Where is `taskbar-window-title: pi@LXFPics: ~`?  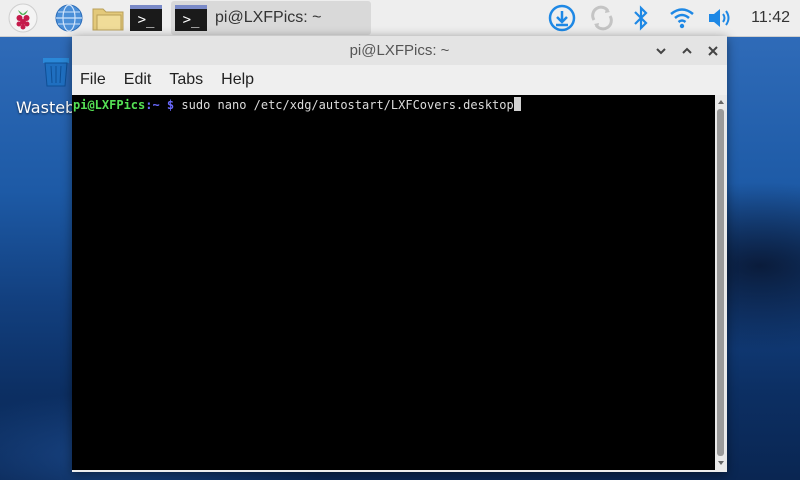 taskbar-window-title: pi@LXFPics: ~ is located at coordinates (268, 17).